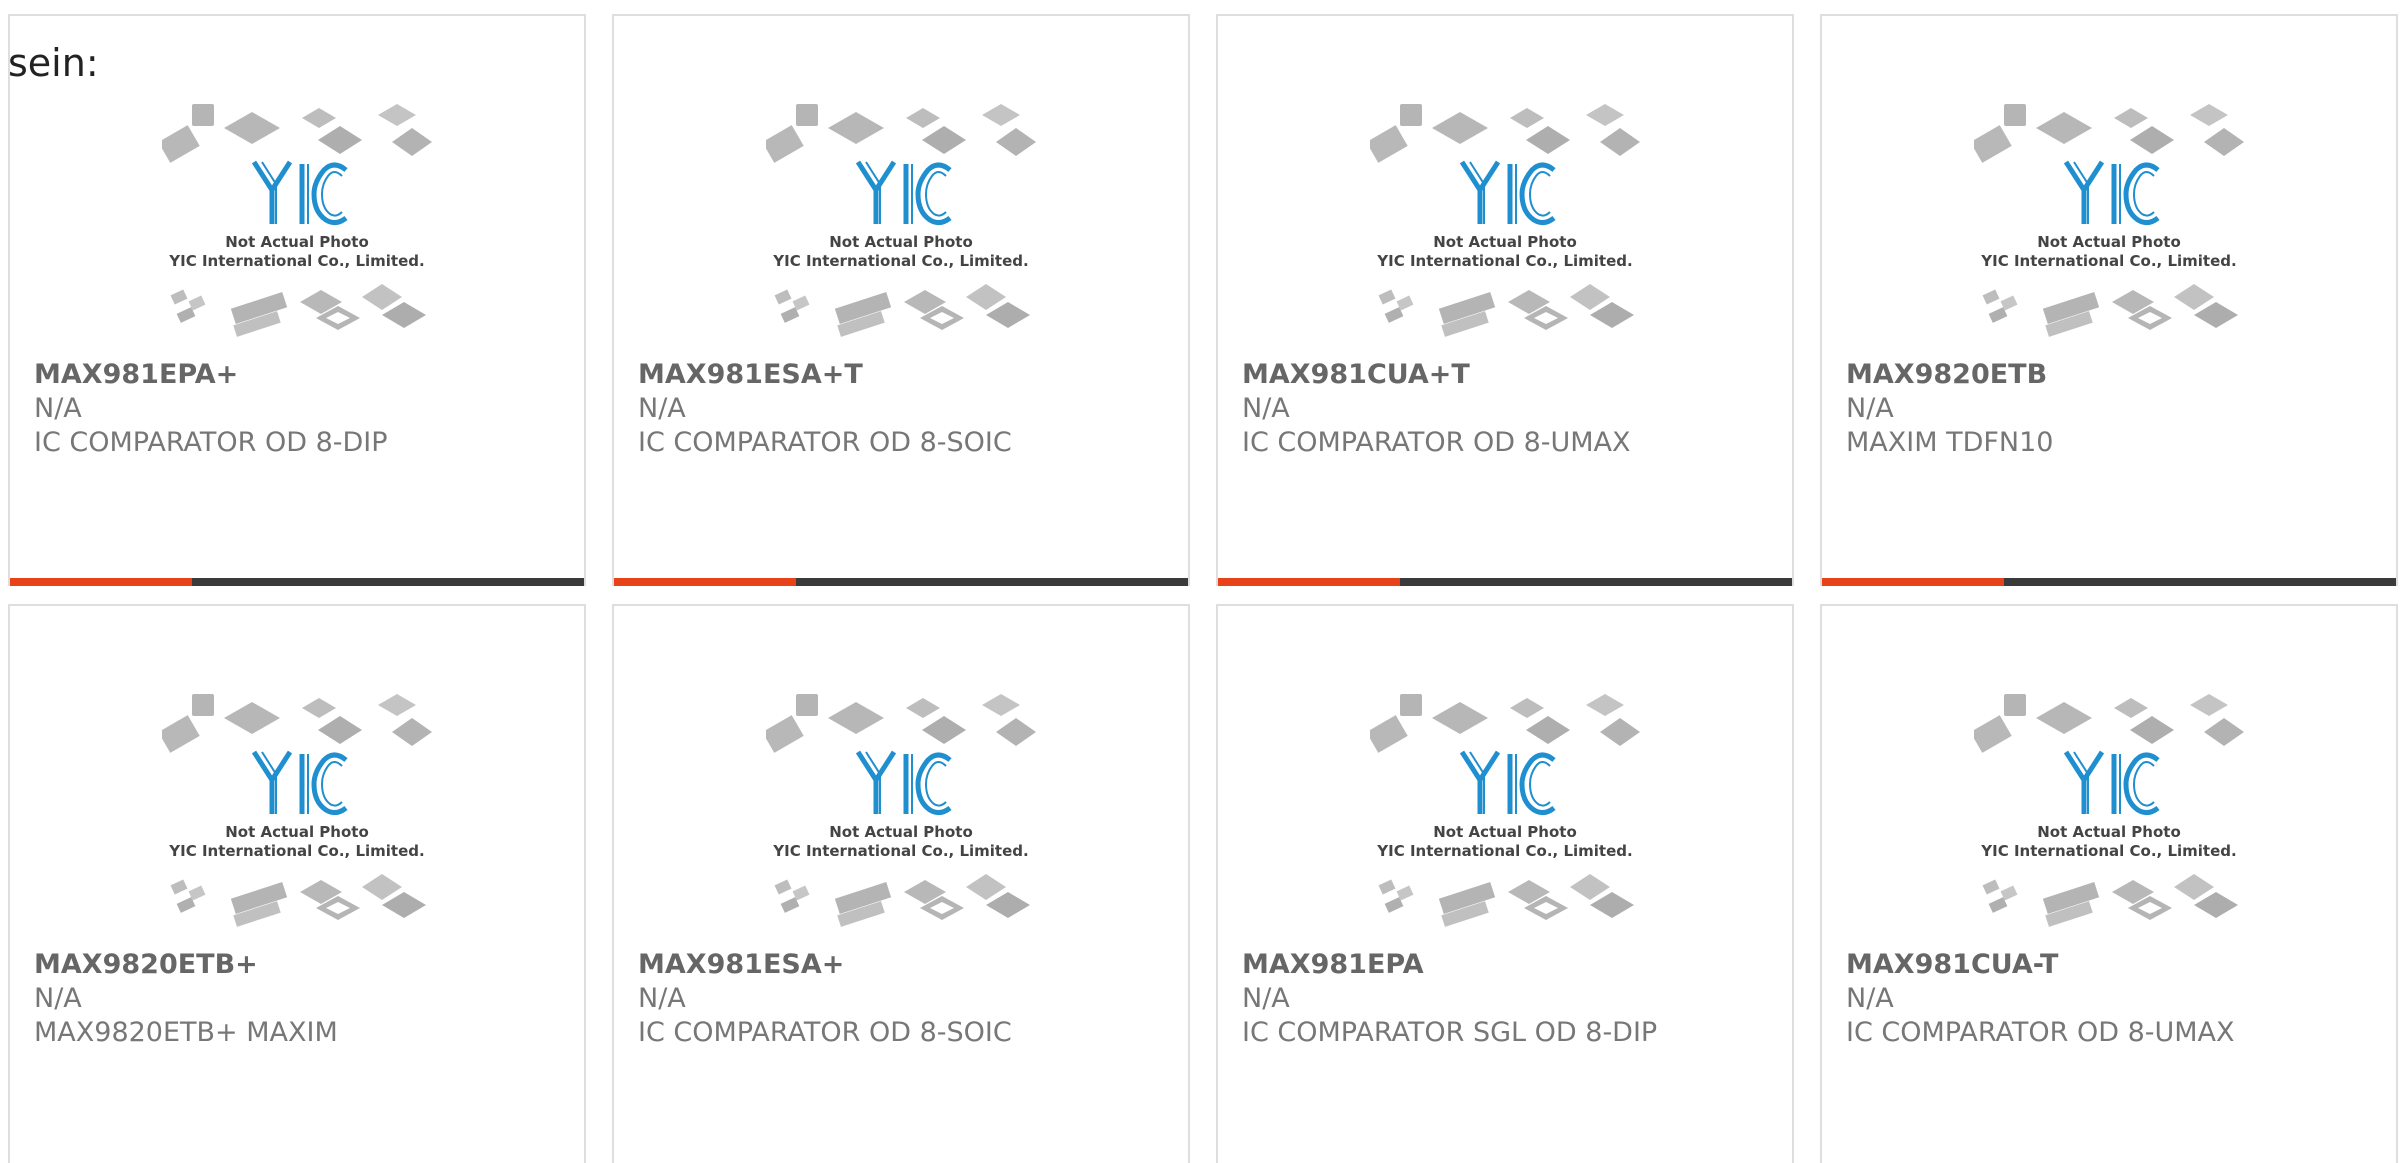 This screenshot has height=1163, width=2404. I want to click on part-number-link: MAX981EPA+, so click(211, 375).